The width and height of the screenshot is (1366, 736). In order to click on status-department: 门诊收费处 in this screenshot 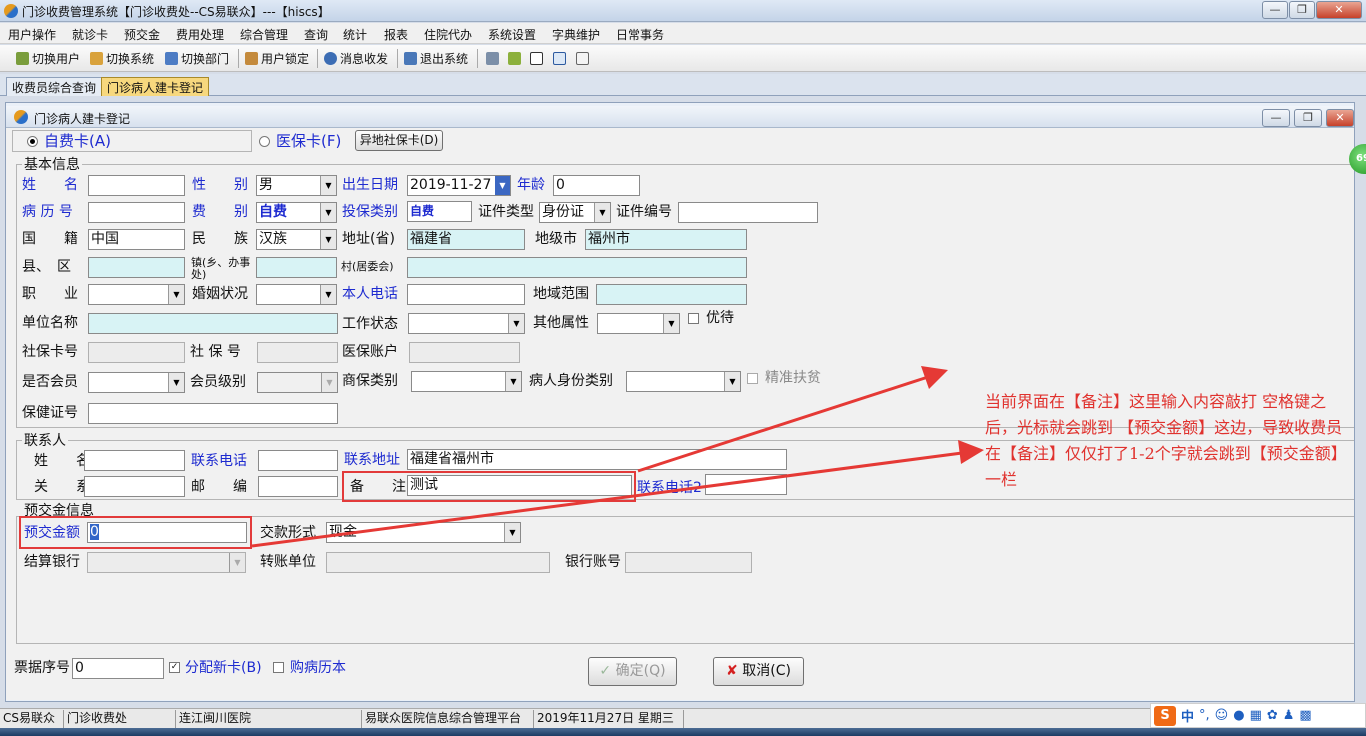, I will do `click(120, 719)`.